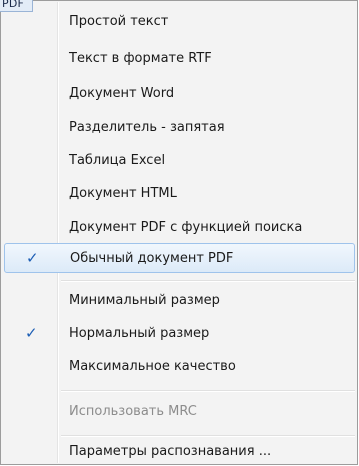  What do you see at coordinates (133, 411) in the screenshot?
I see `menu-item-label: Использовать MRC` at bounding box center [133, 411].